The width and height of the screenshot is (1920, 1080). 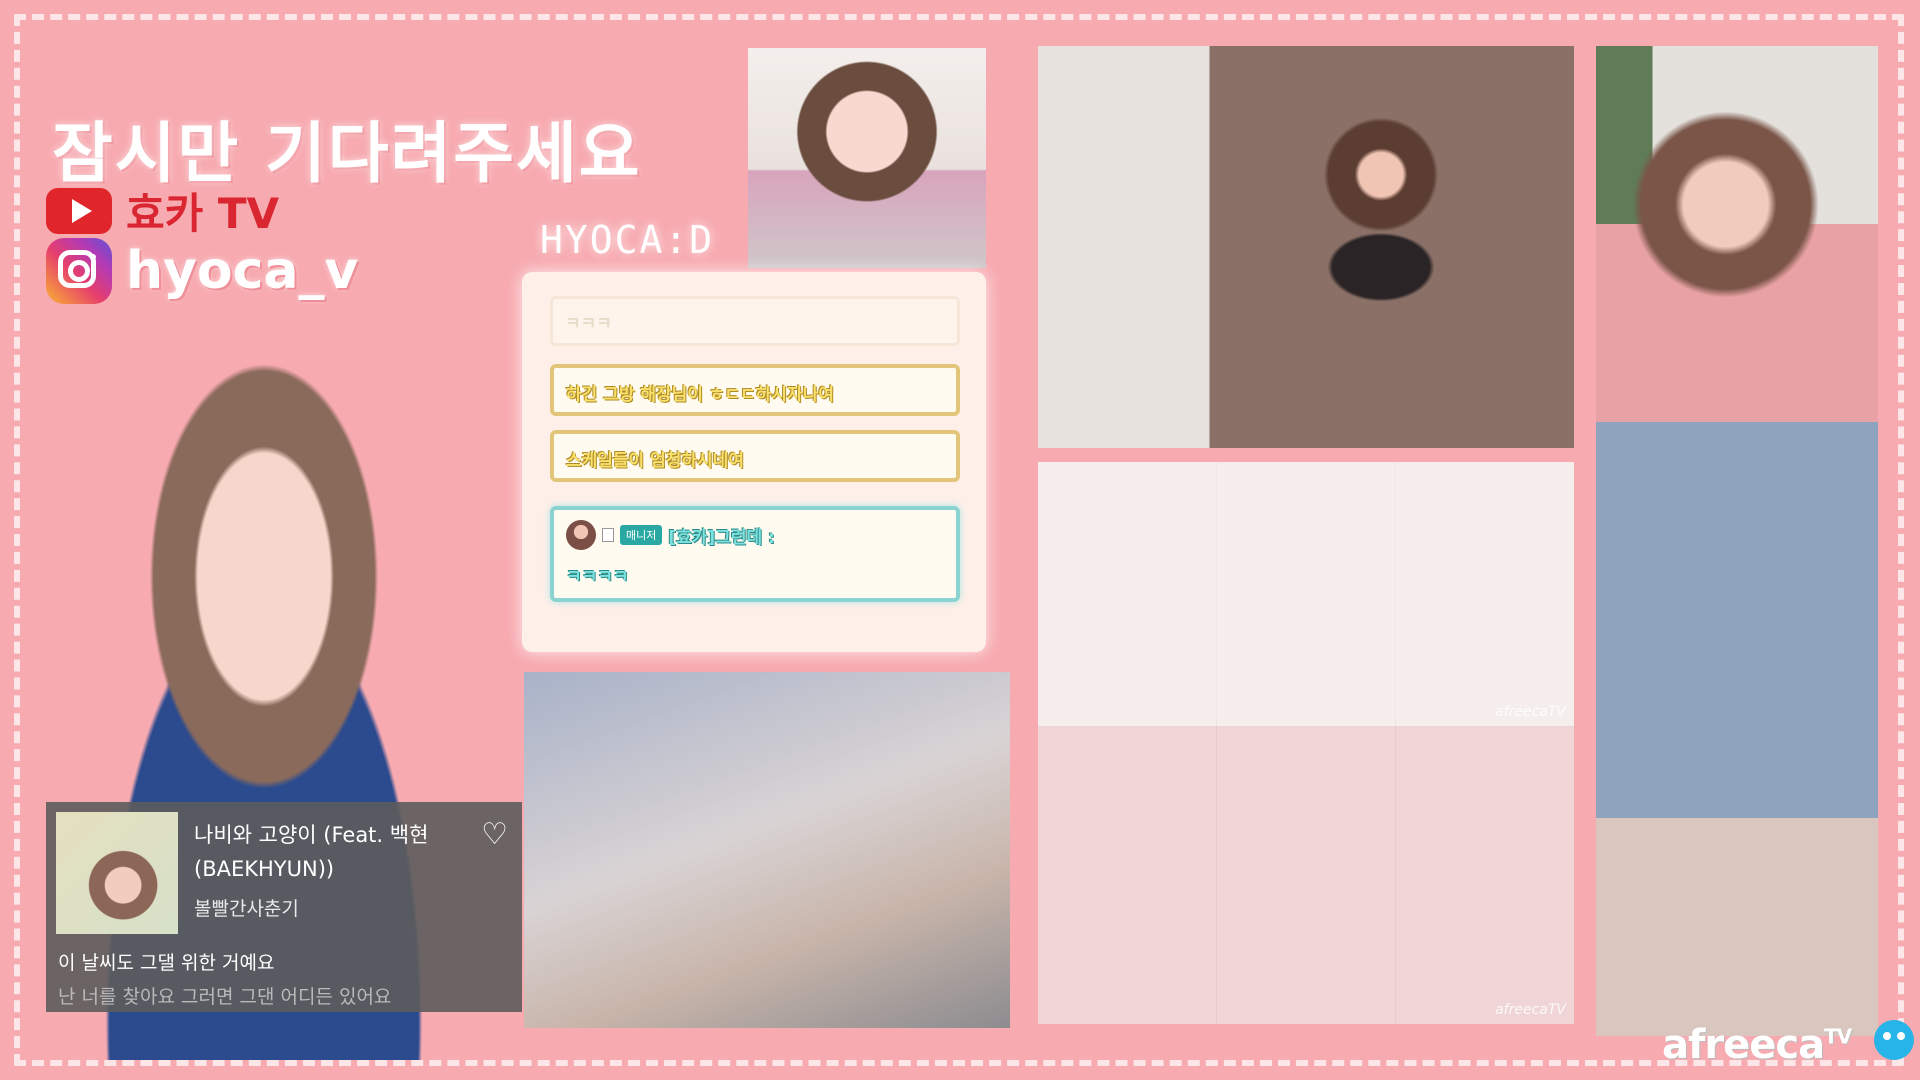 I want to click on photo-strip-costume: afreecaTV, so click(x=1306, y=875).